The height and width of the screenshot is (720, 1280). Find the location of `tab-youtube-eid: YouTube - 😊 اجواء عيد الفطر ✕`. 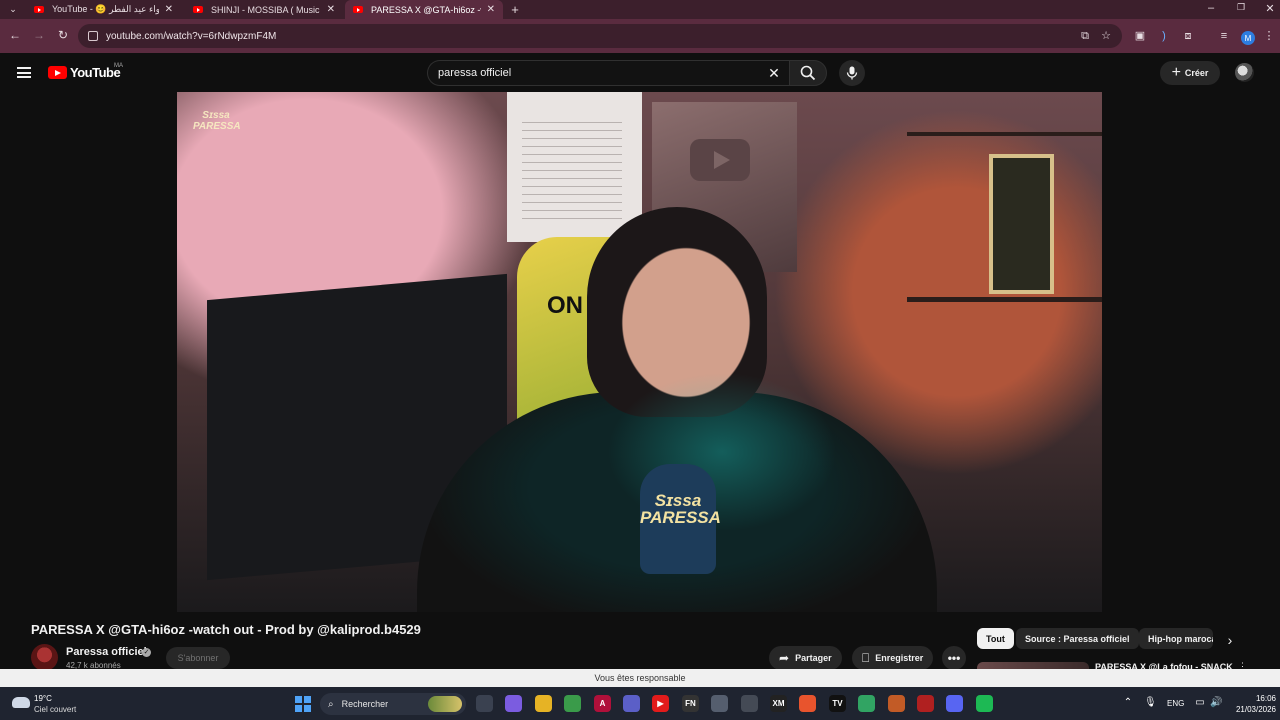

tab-youtube-eid: YouTube - 😊 اجواء عيد الفطر ✕ is located at coordinates (103, 9).